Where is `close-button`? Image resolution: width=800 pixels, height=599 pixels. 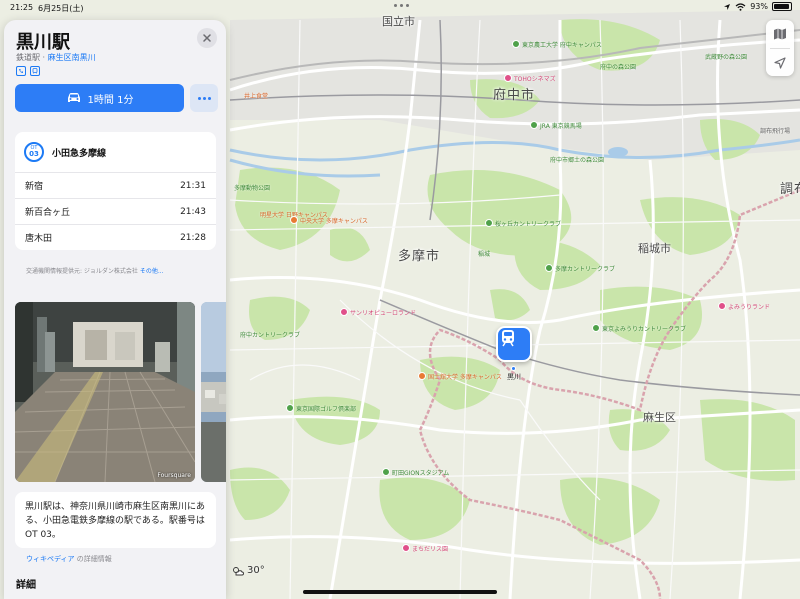
close-button is located at coordinates (207, 38).